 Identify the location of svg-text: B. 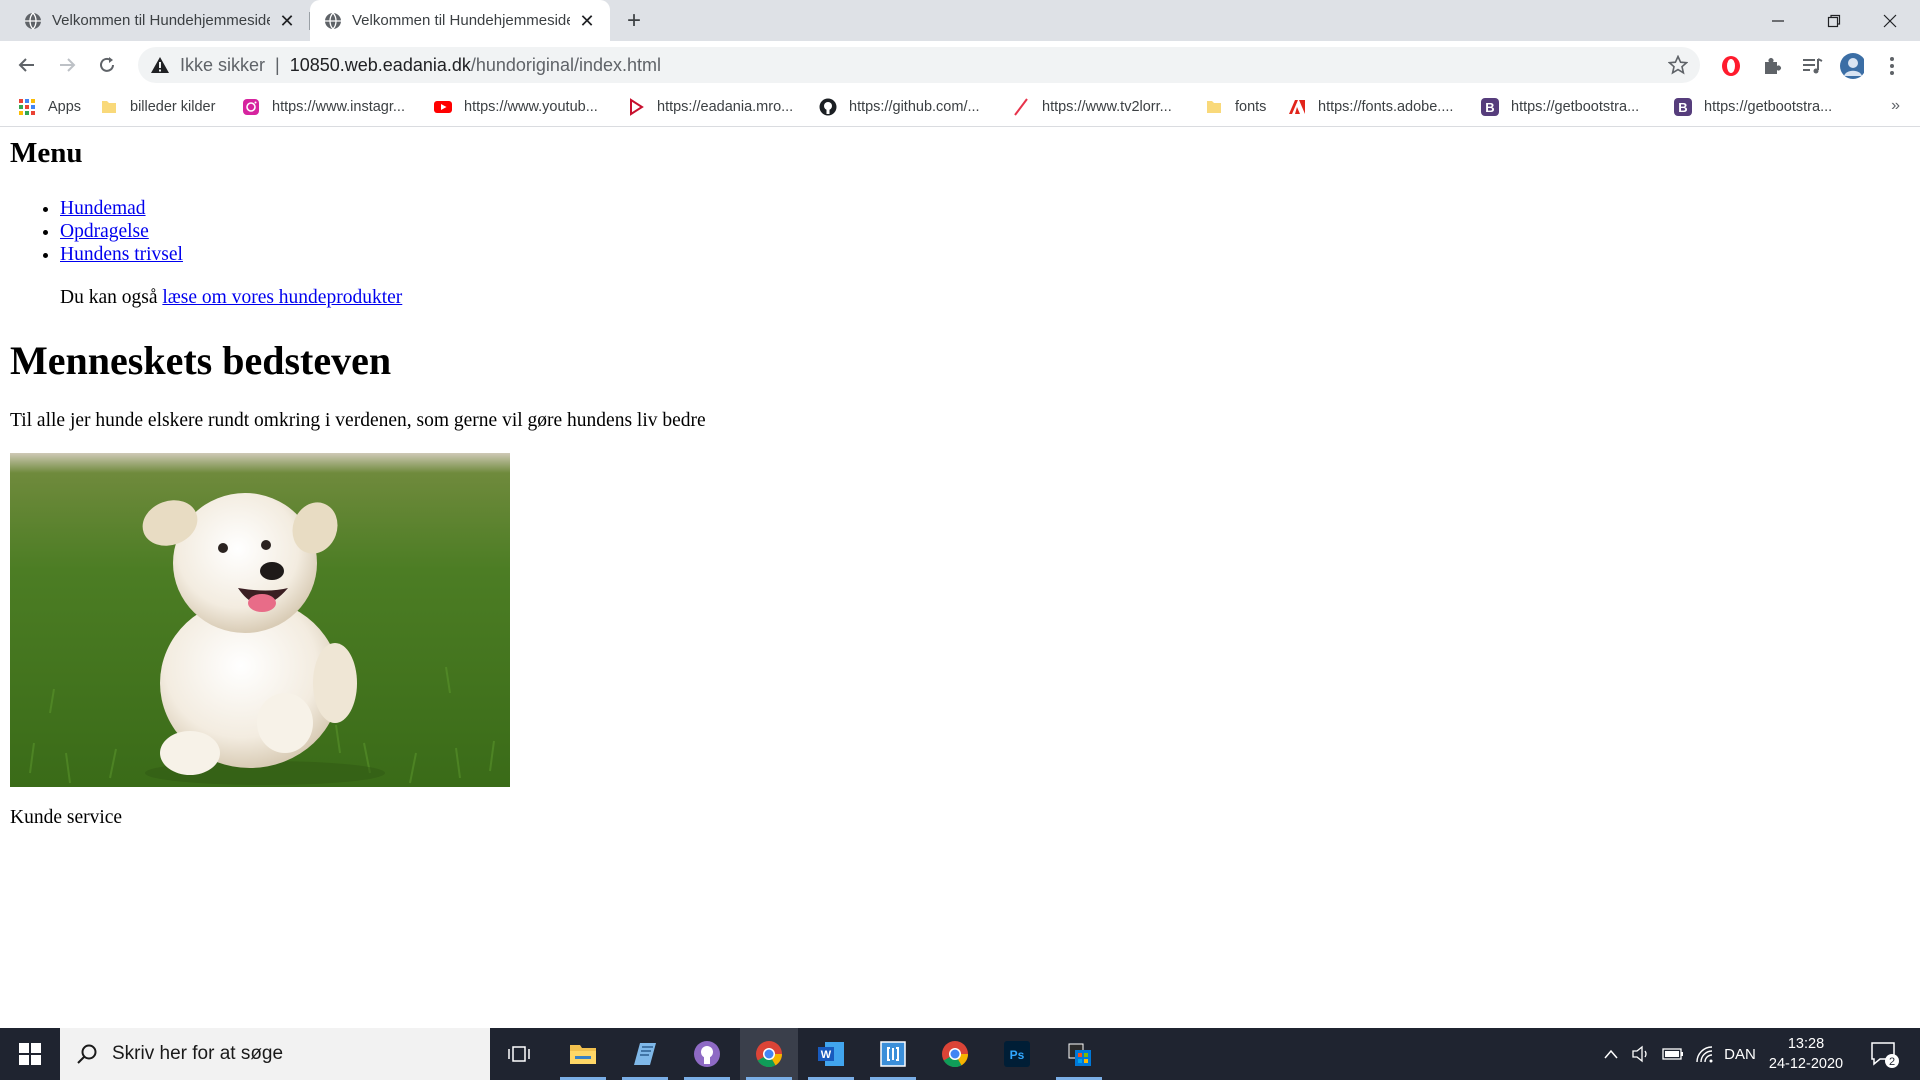
(1489, 107).